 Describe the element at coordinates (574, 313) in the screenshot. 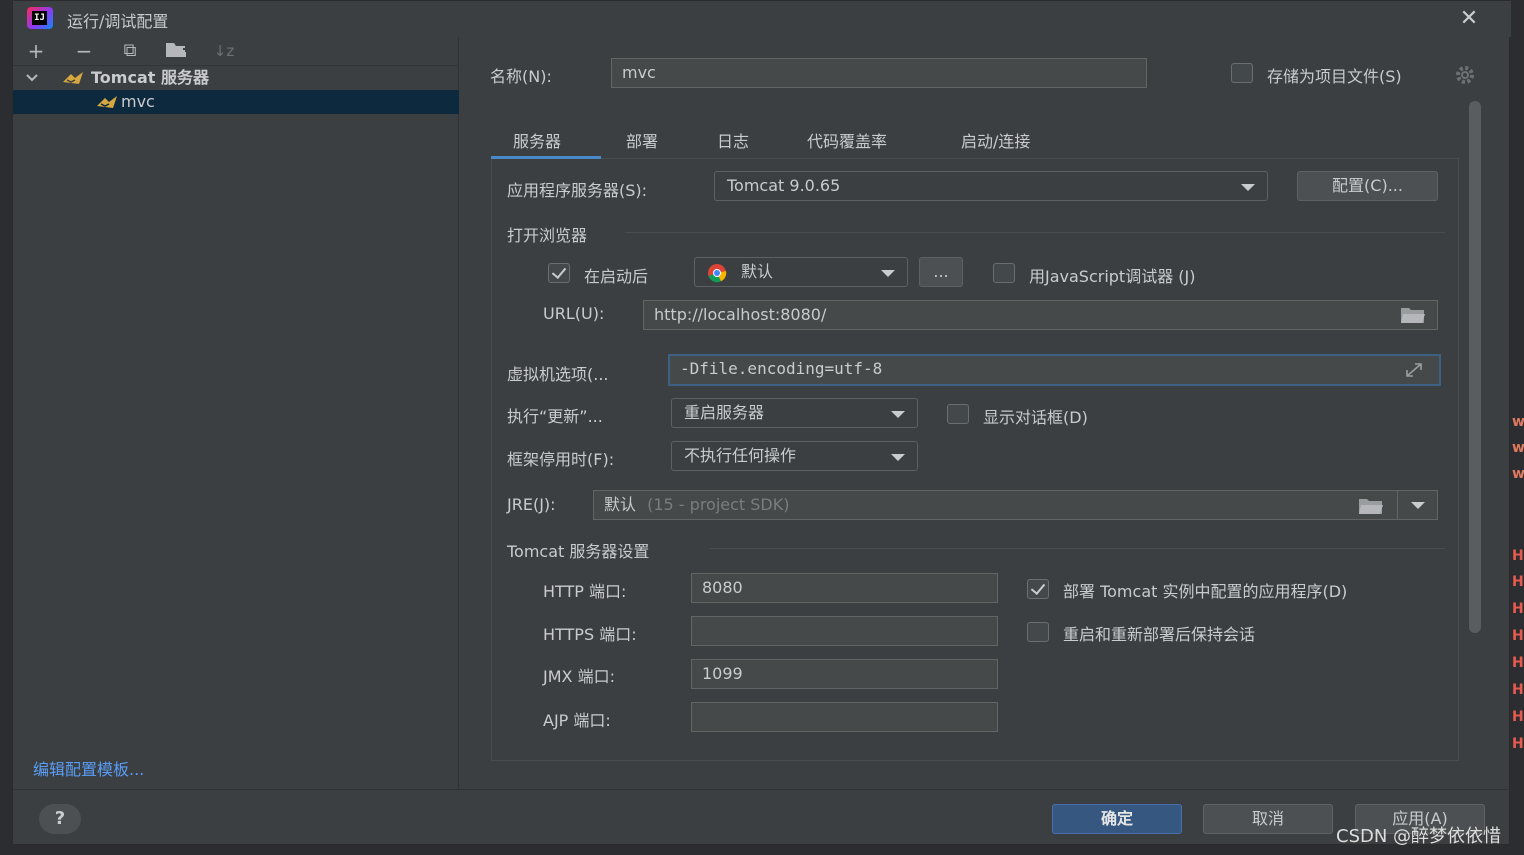

I see `url-label: URL(U):` at that location.